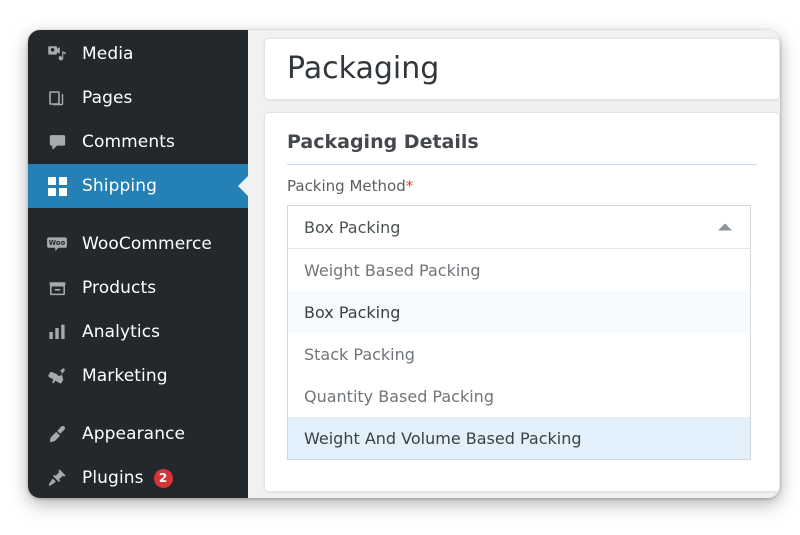 The height and width of the screenshot is (535, 800). I want to click on active-item-notch, so click(243, 186).